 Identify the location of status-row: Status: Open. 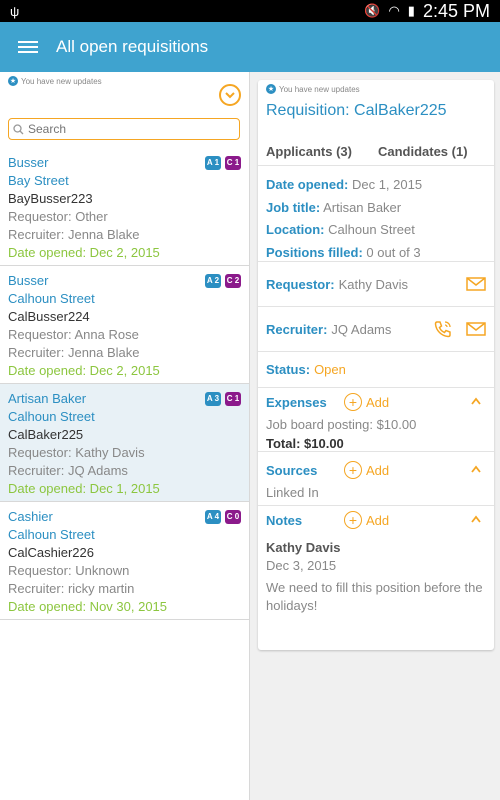
(376, 370).